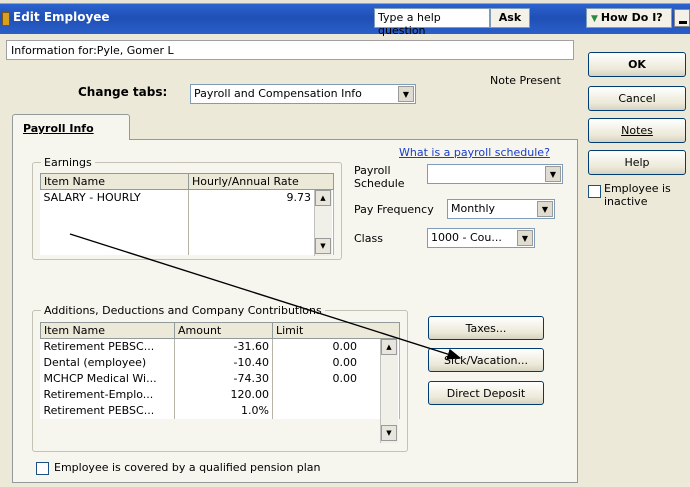 This screenshot has height=487, width=690. What do you see at coordinates (261, 197) in the screenshot?
I see `earnings-rate: 9.73` at bounding box center [261, 197].